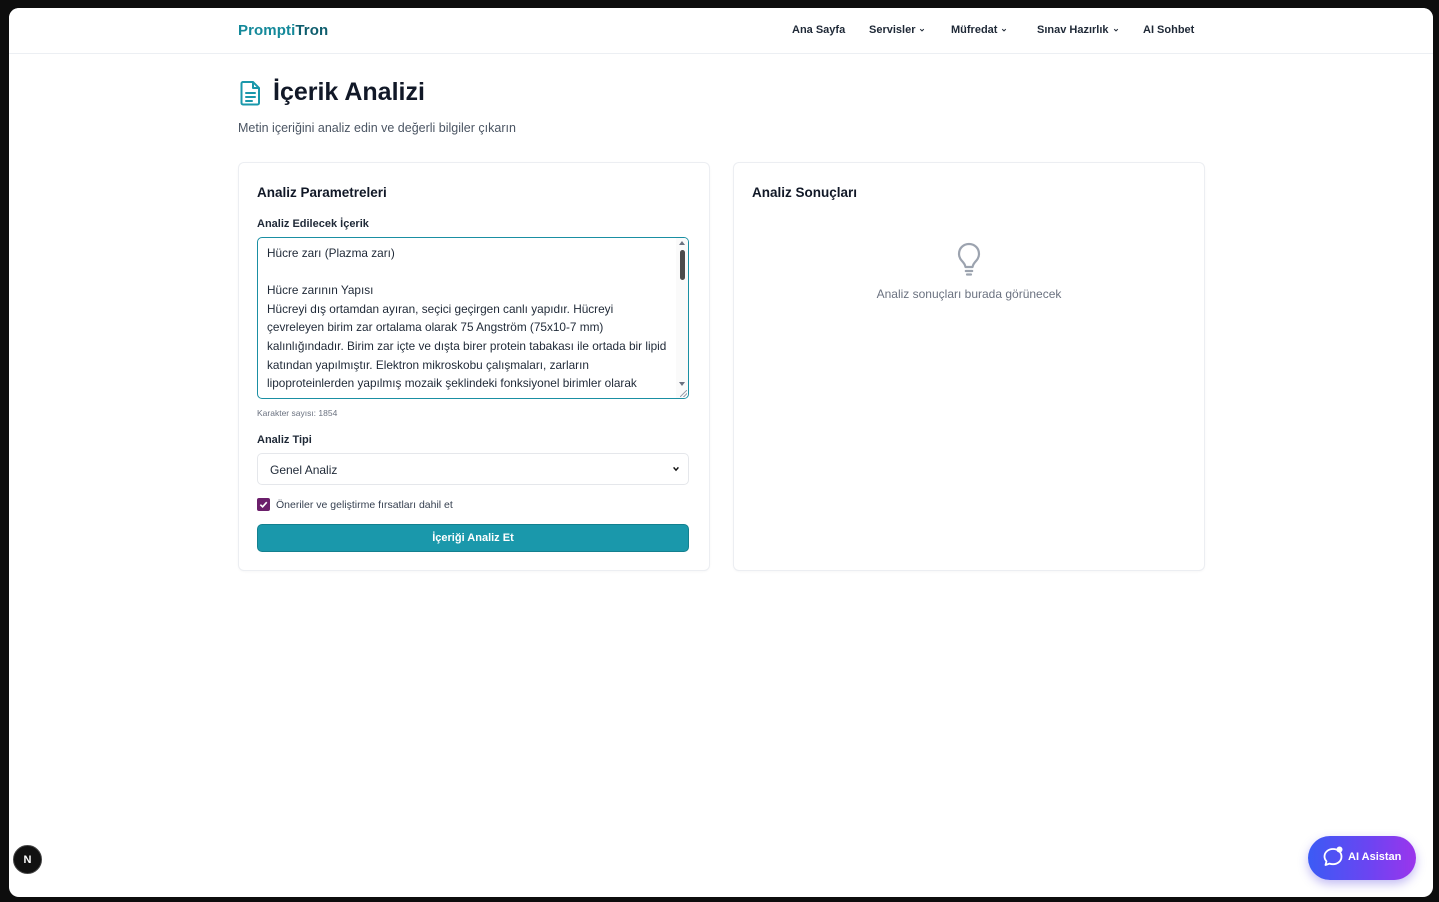  I want to click on checkmark-icon, so click(263, 505).